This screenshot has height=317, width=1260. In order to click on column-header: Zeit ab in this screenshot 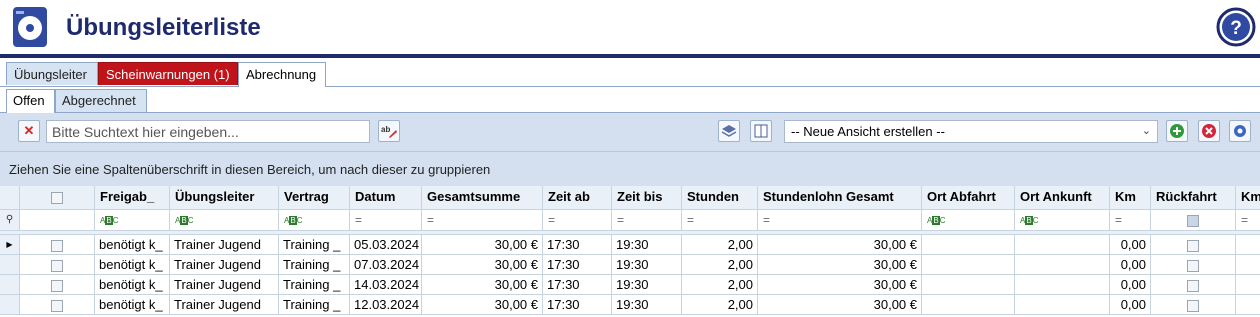, I will do `click(577, 198)`.